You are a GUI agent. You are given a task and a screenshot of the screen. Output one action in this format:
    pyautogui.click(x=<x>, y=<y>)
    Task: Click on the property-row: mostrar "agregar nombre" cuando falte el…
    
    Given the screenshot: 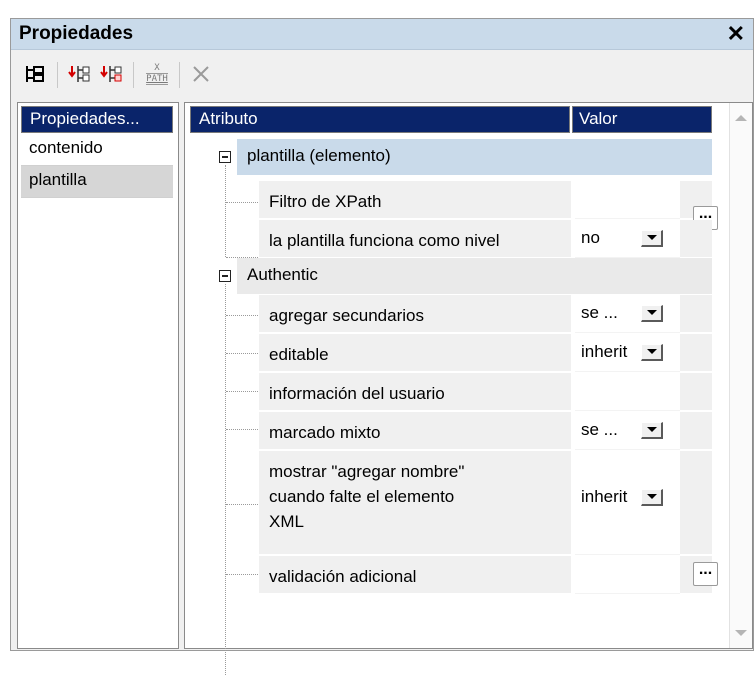 What is the action you would take?
    pyautogui.click(x=415, y=503)
    